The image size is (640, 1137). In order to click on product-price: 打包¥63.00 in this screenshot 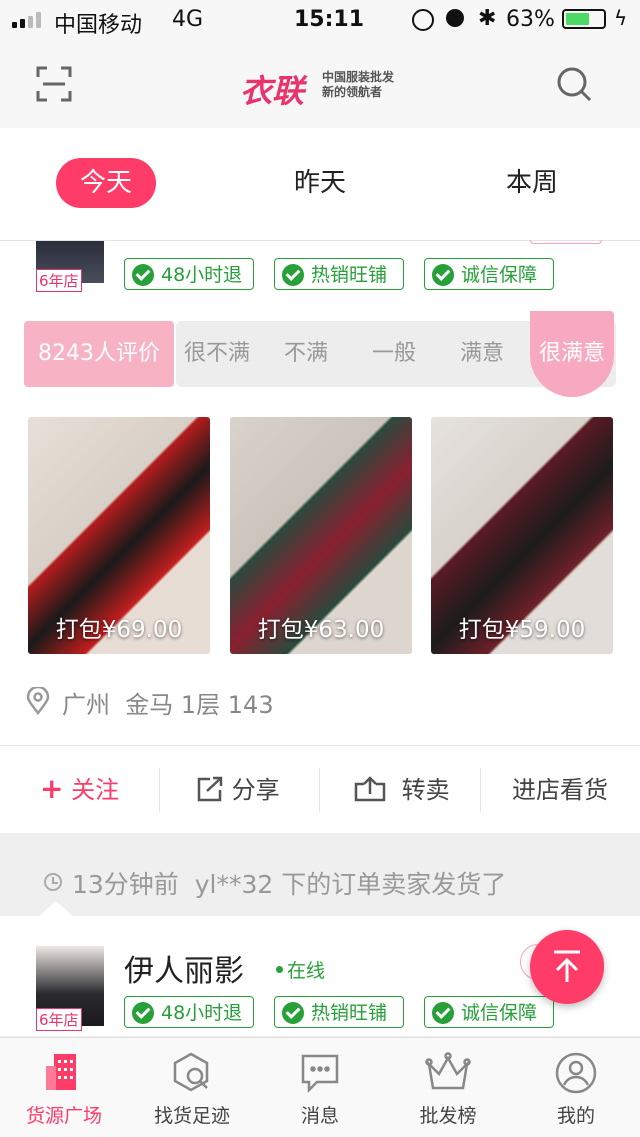, I will do `click(321, 630)`.